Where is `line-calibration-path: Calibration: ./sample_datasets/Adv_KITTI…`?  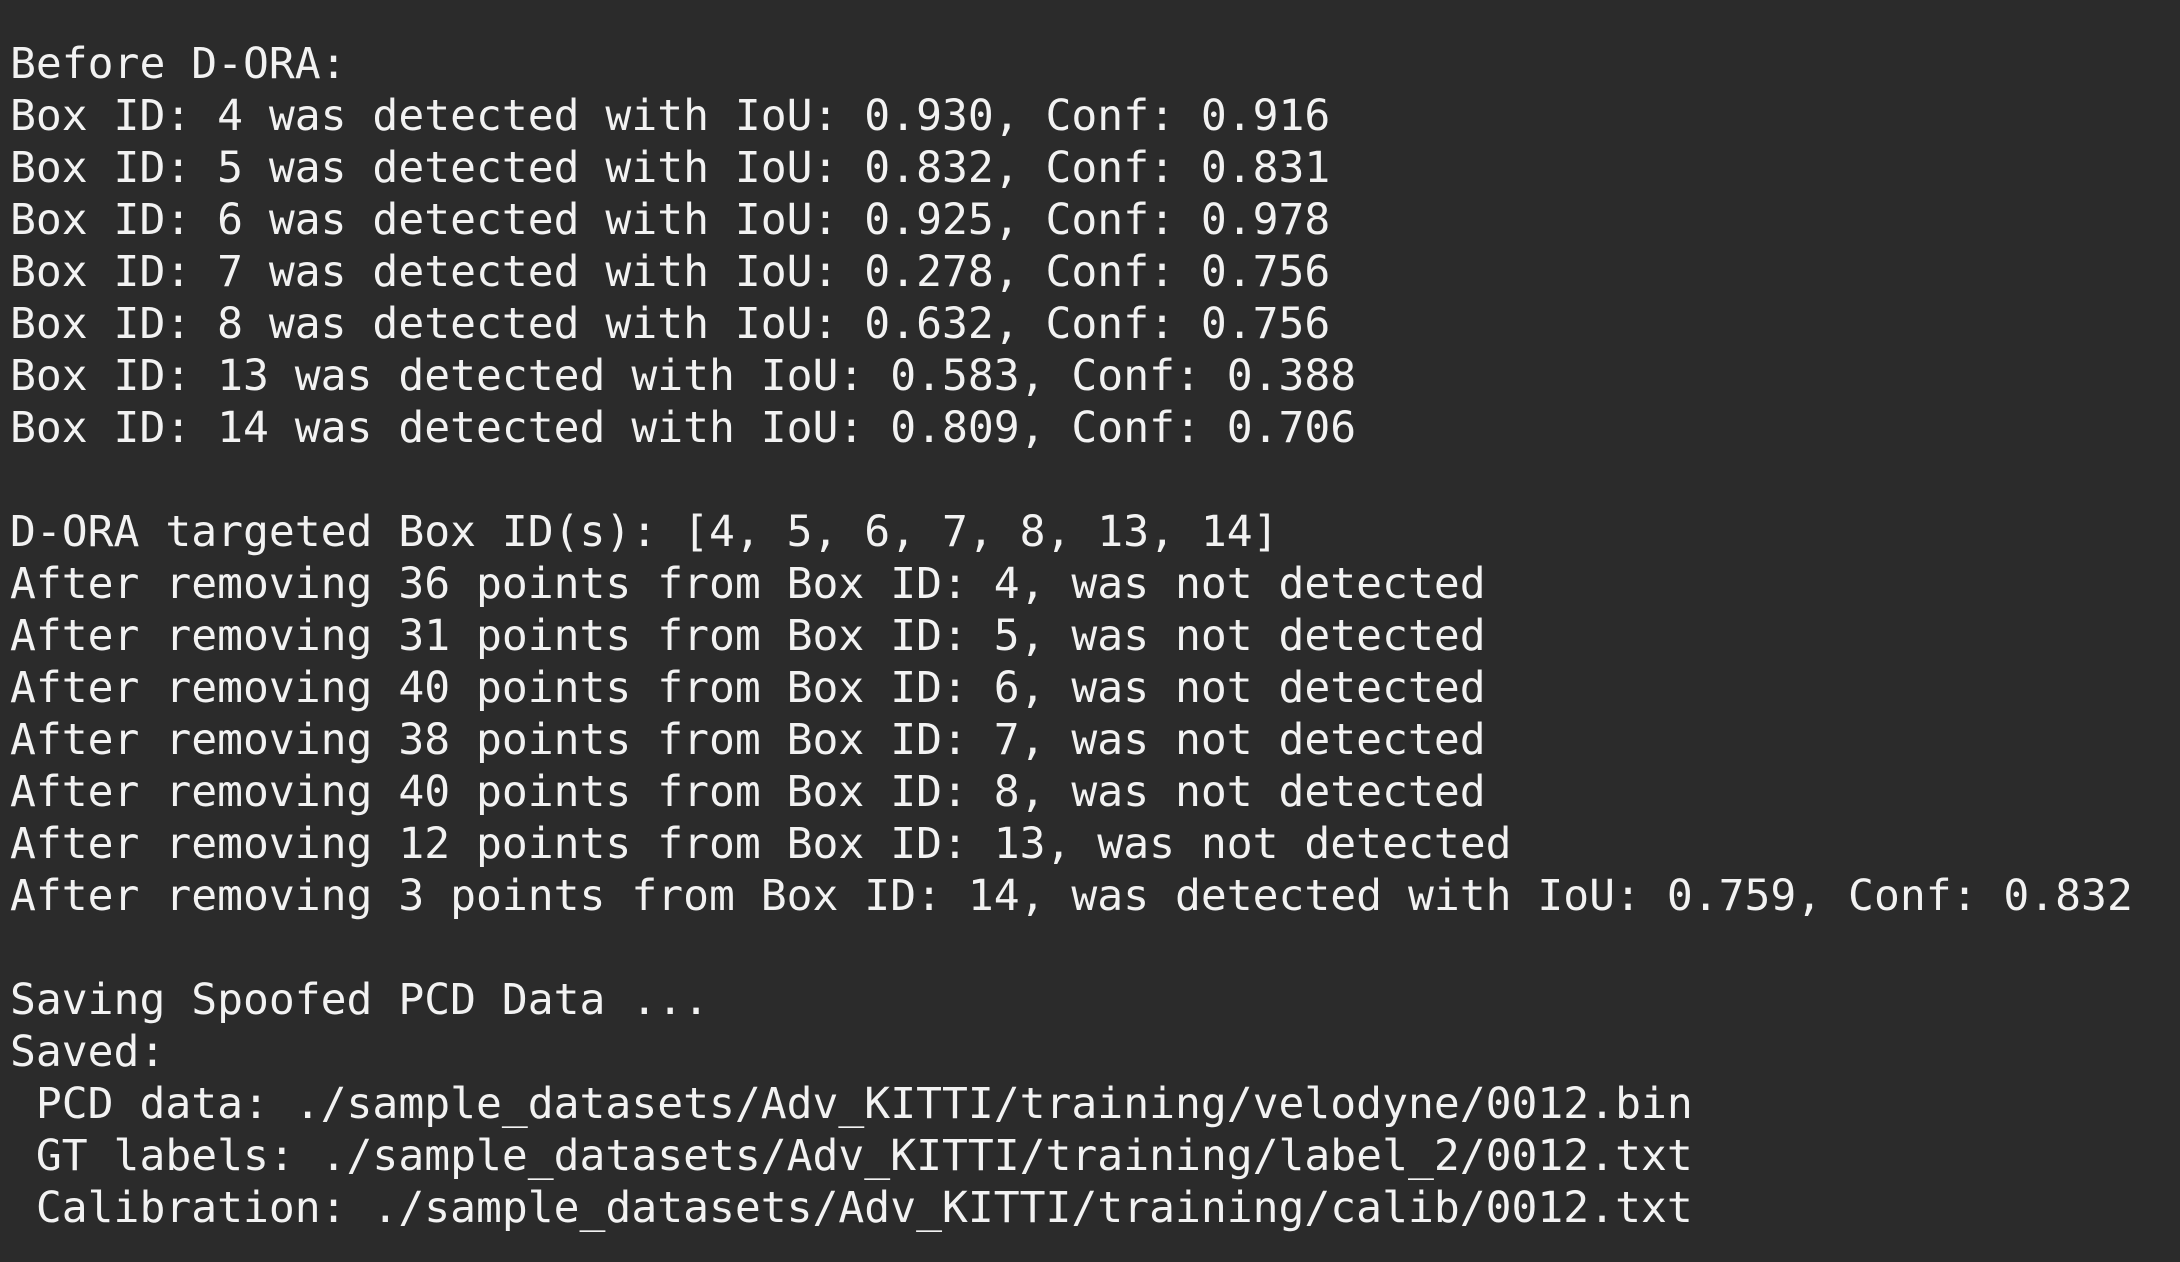 line-calibration-path: Calibration: ./sample_datasets/Adv_KITTI… is located at coordinates (851, 1208).